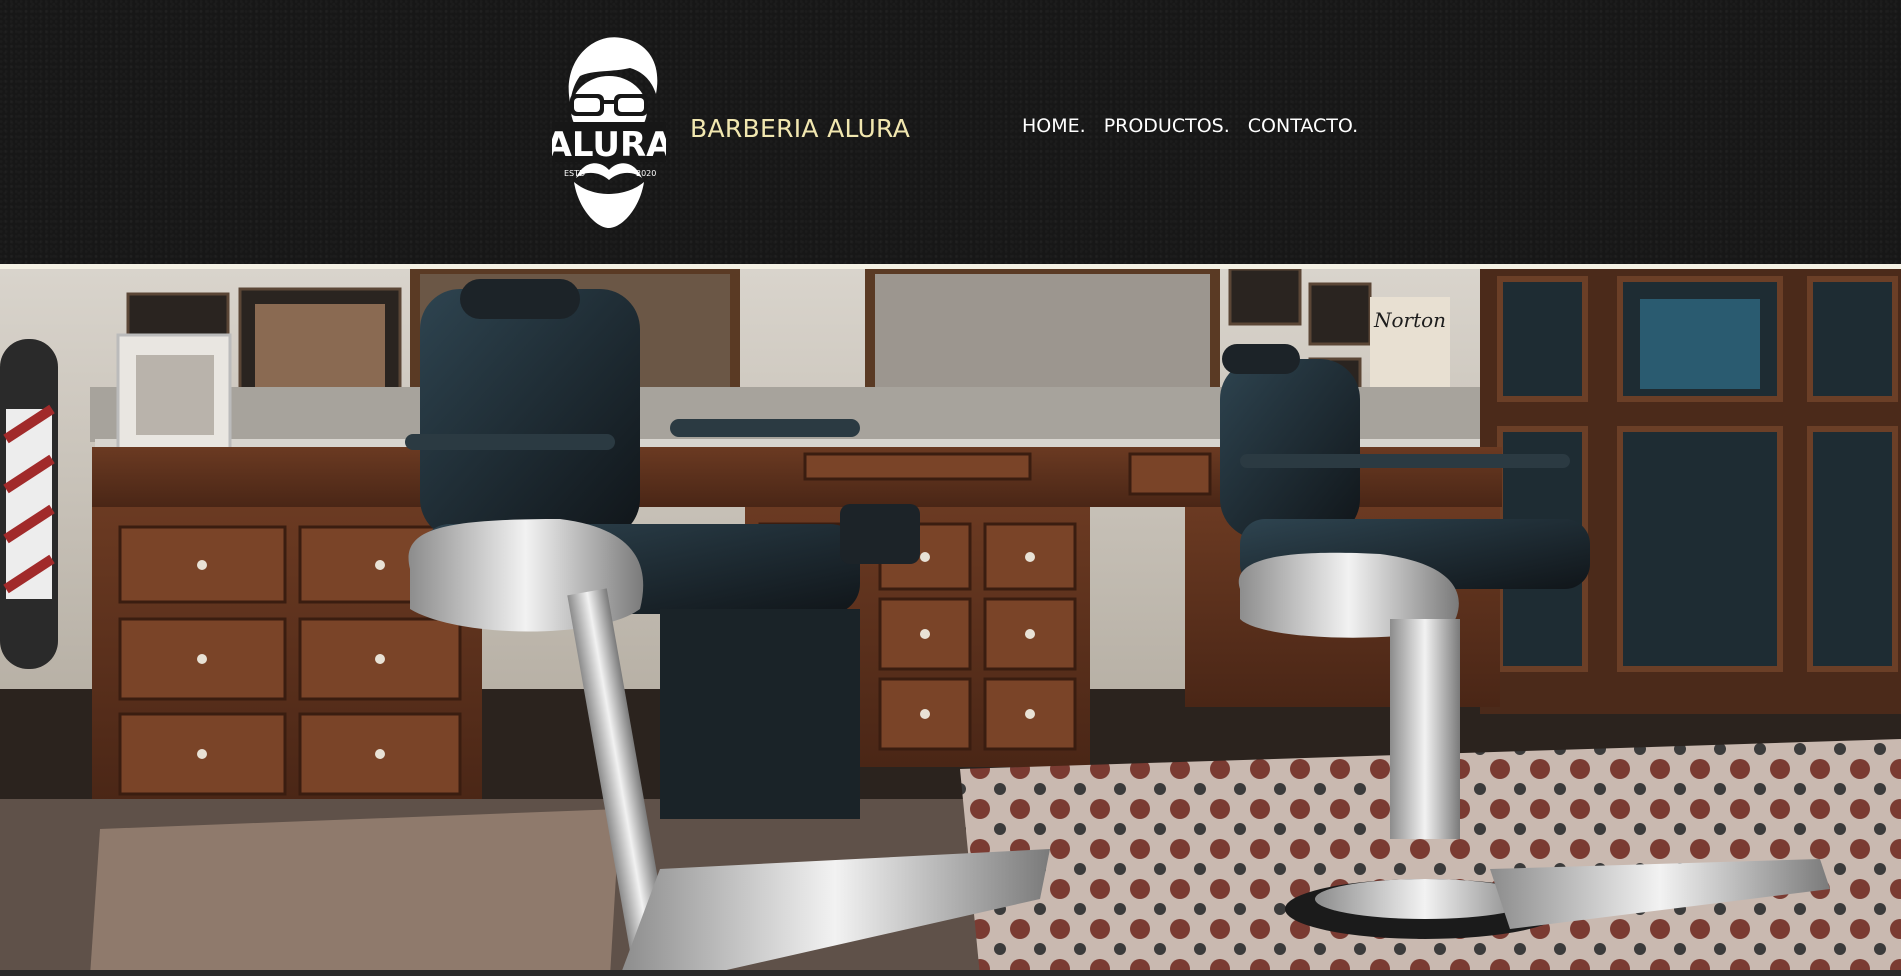 The width and height of the screenshot is (1901, 976). I want to click on nav-contacto: CONTACTO., so click(1303, 126).